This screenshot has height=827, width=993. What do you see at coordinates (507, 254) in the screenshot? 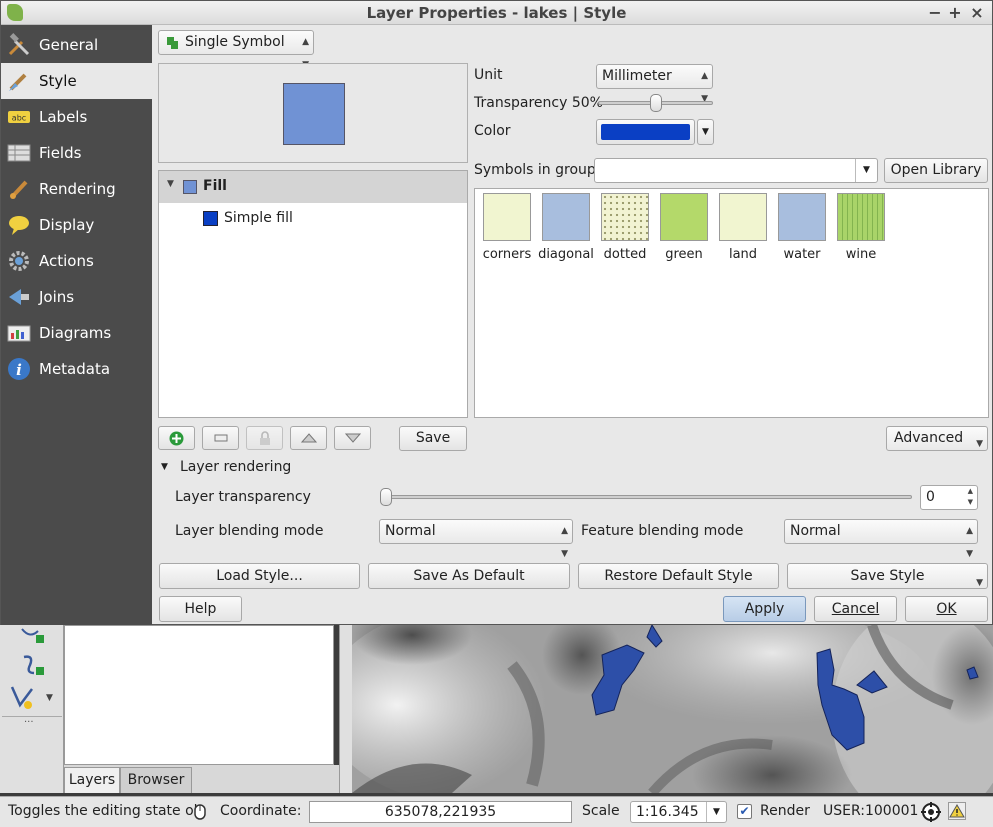
I see `symbol-name: corners` at bounding box center [507, 254].